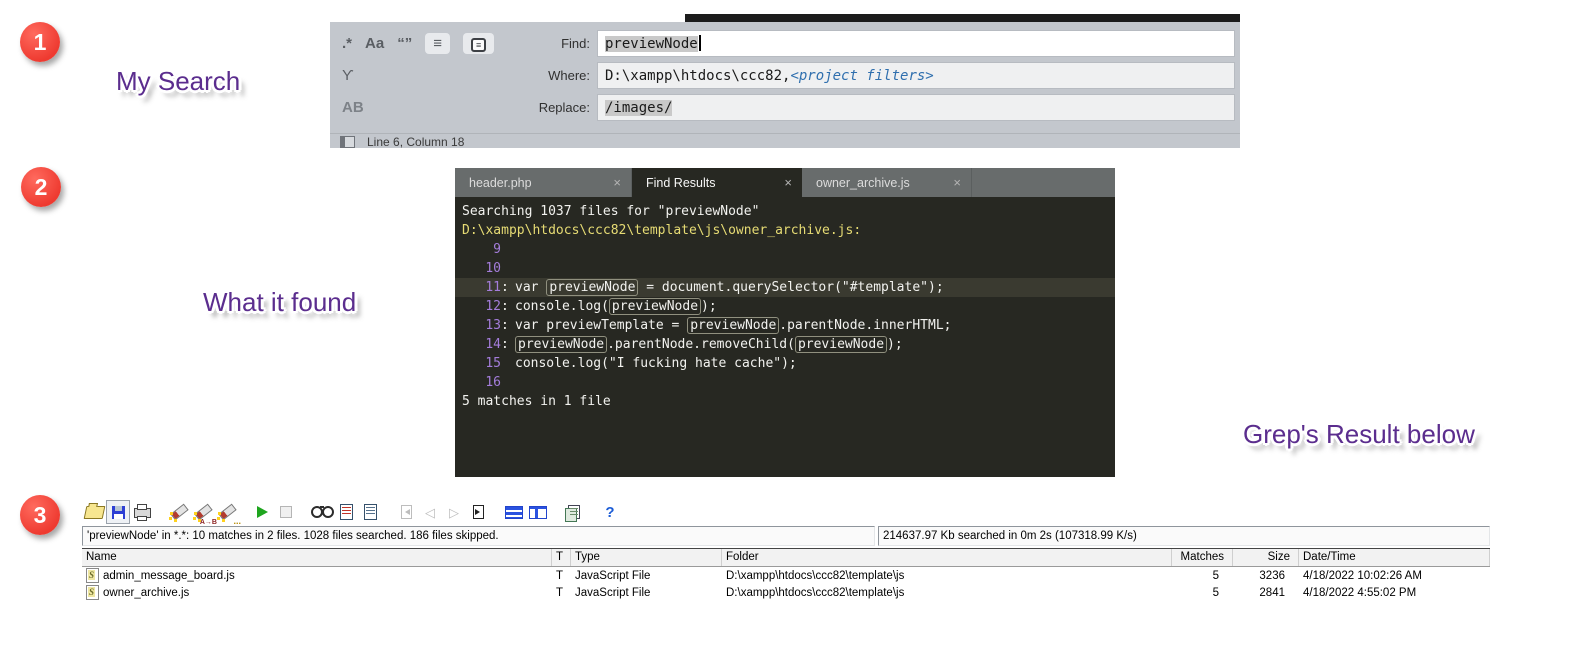 Image resolution: width=1579 pixels, height=652 pixels. Describe the element at coordinates (430, 512) in the screenshot. I see `prev-match-glyph: ◁` at that location.